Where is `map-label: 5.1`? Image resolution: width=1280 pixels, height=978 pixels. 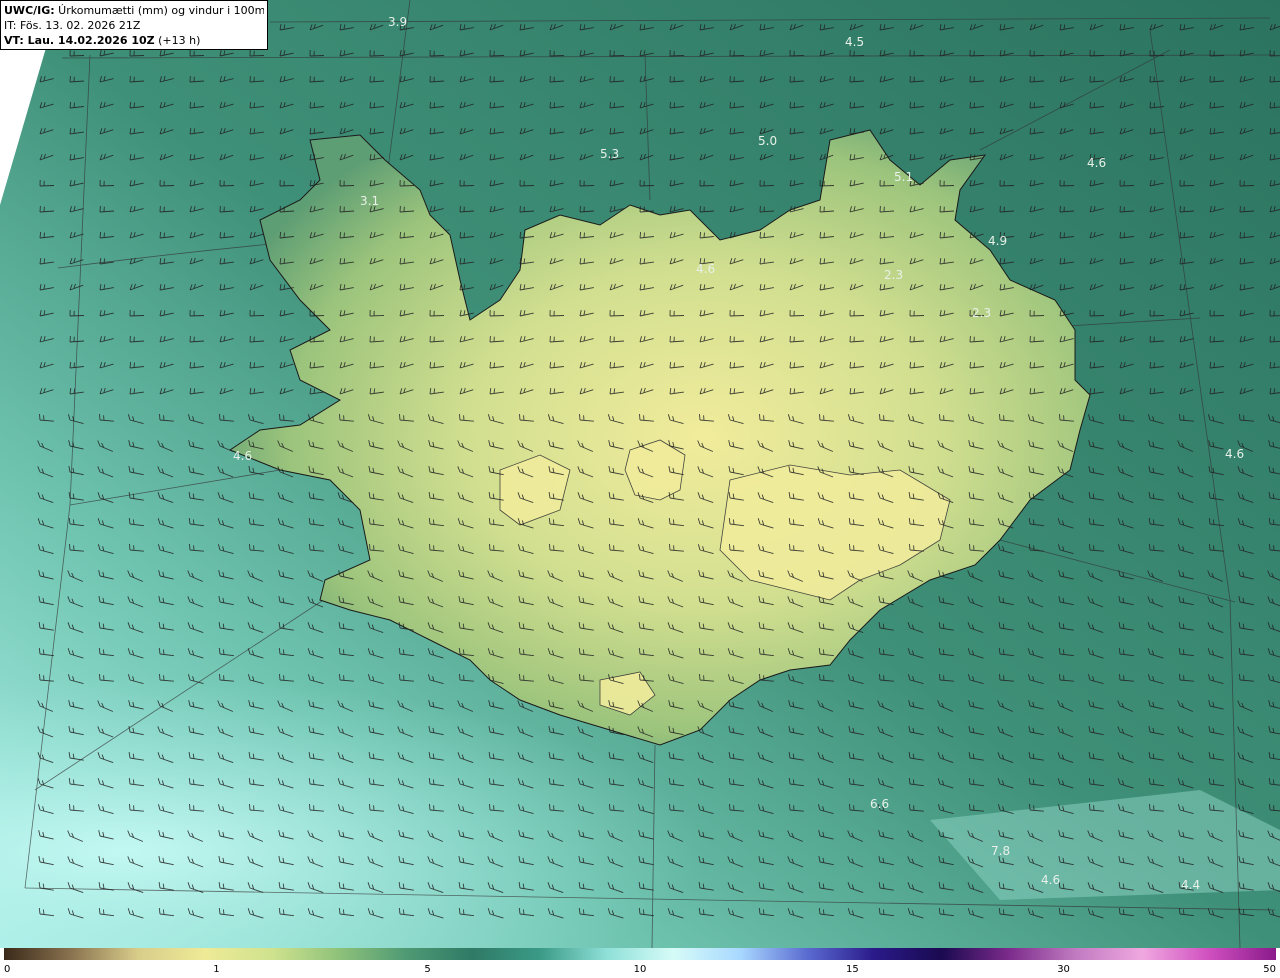
map-label: 5.1 is located at coordinates (903, 177).